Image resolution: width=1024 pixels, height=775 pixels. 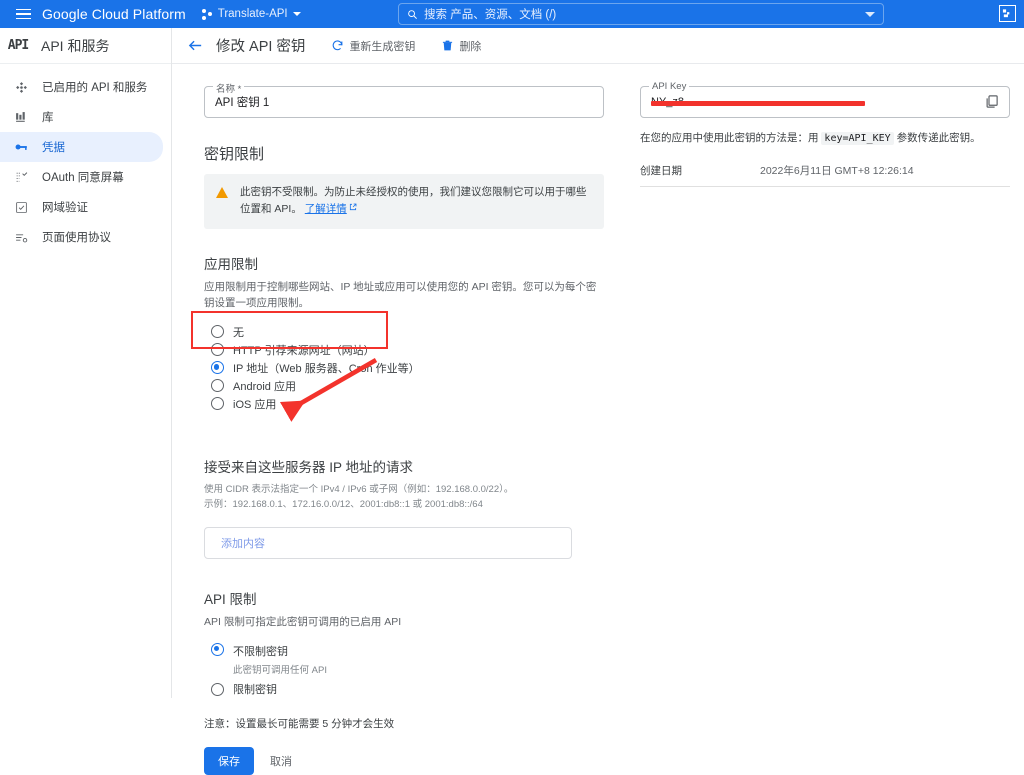 What do you see at coordinates (23, 14) in the screenshot?
I see `hamburger-icon` at bounding box center [23, 14].